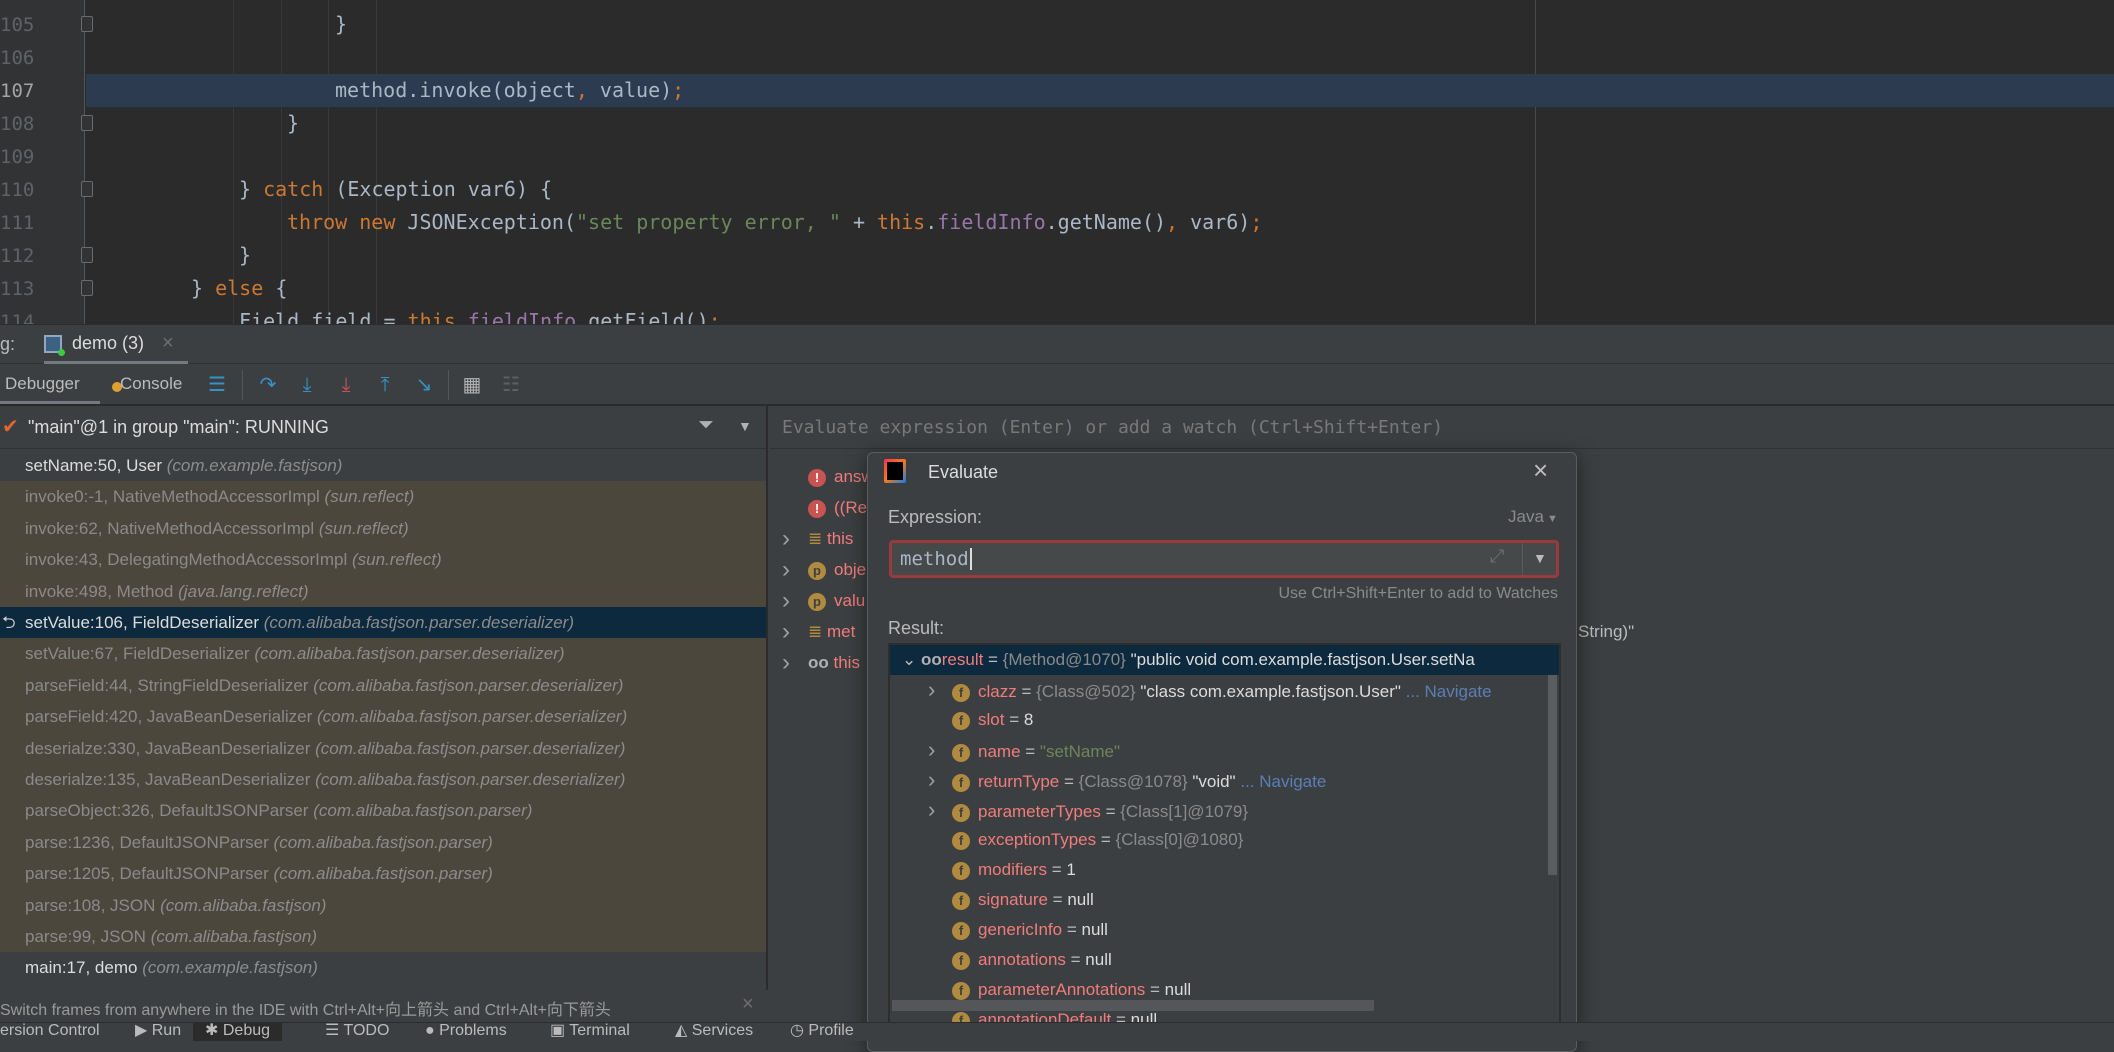 The height and width of the screenshot is (1052, 2114). What do you see at coordinates (268, 385) in the screenshot?
I see `step-over-icon: ↷` at bounding box center [268, 385].